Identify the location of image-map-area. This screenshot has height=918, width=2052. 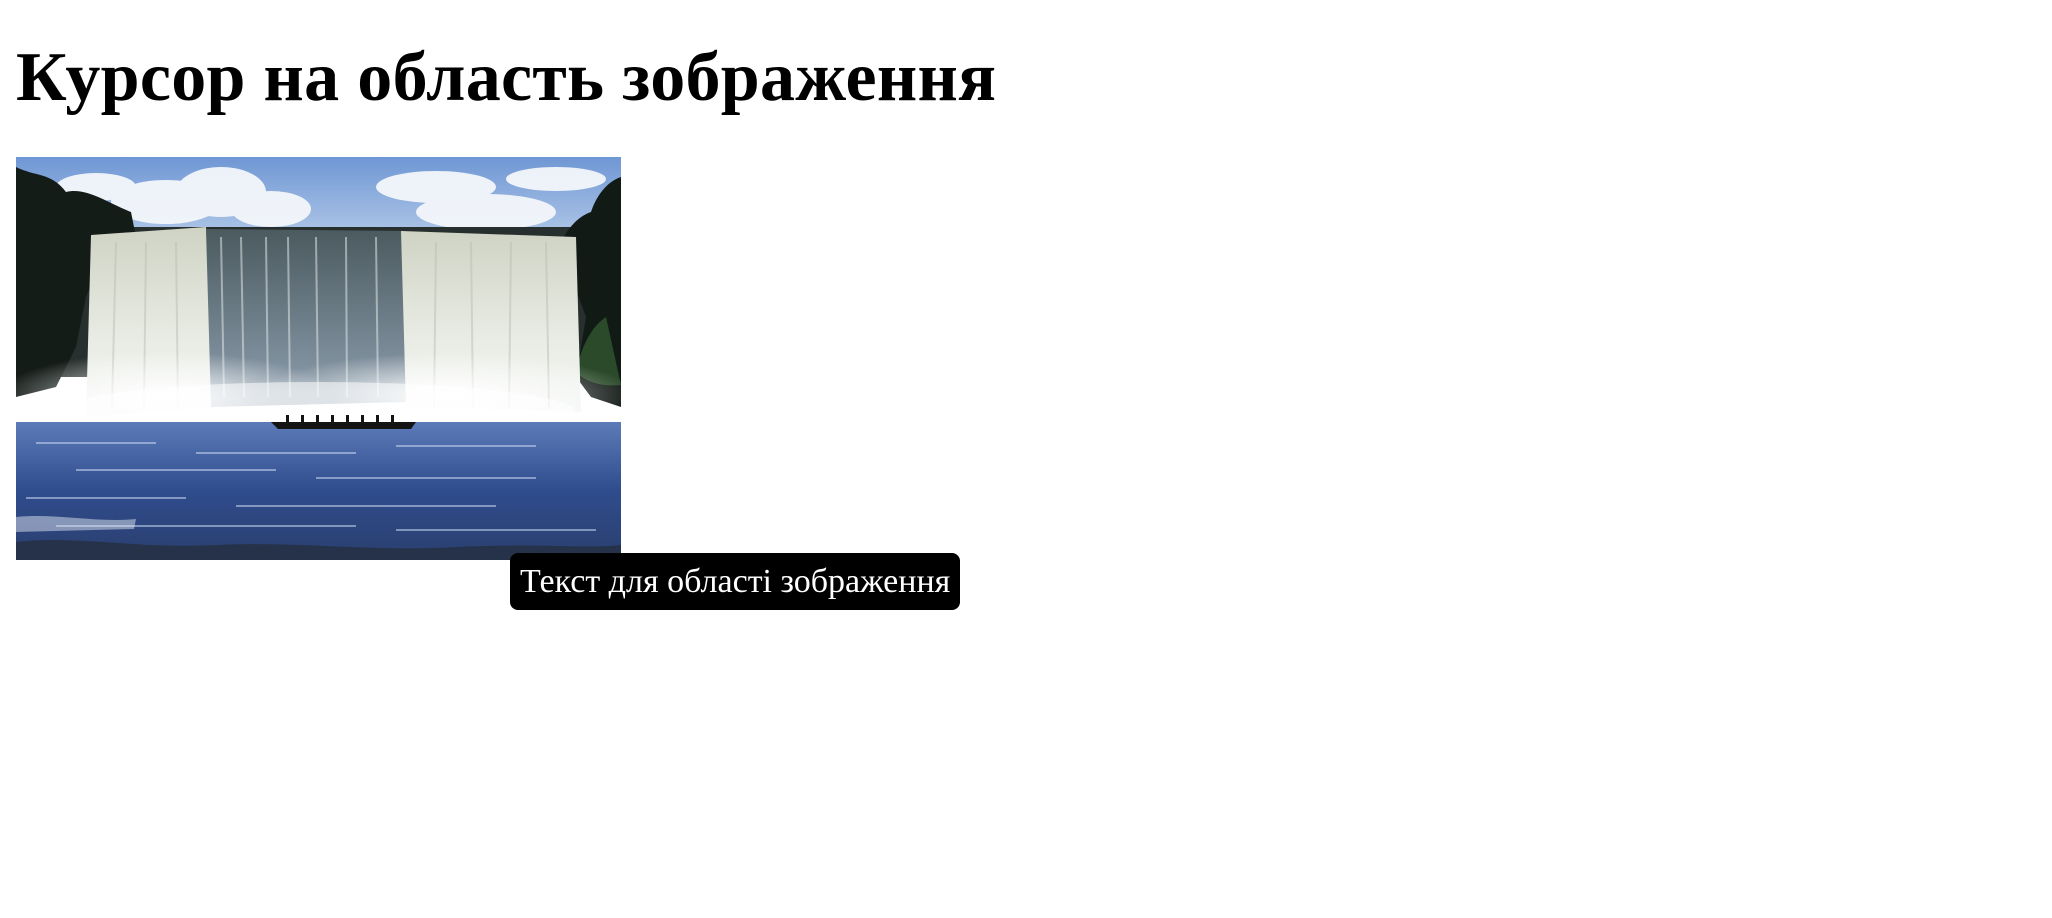
(318, 358).